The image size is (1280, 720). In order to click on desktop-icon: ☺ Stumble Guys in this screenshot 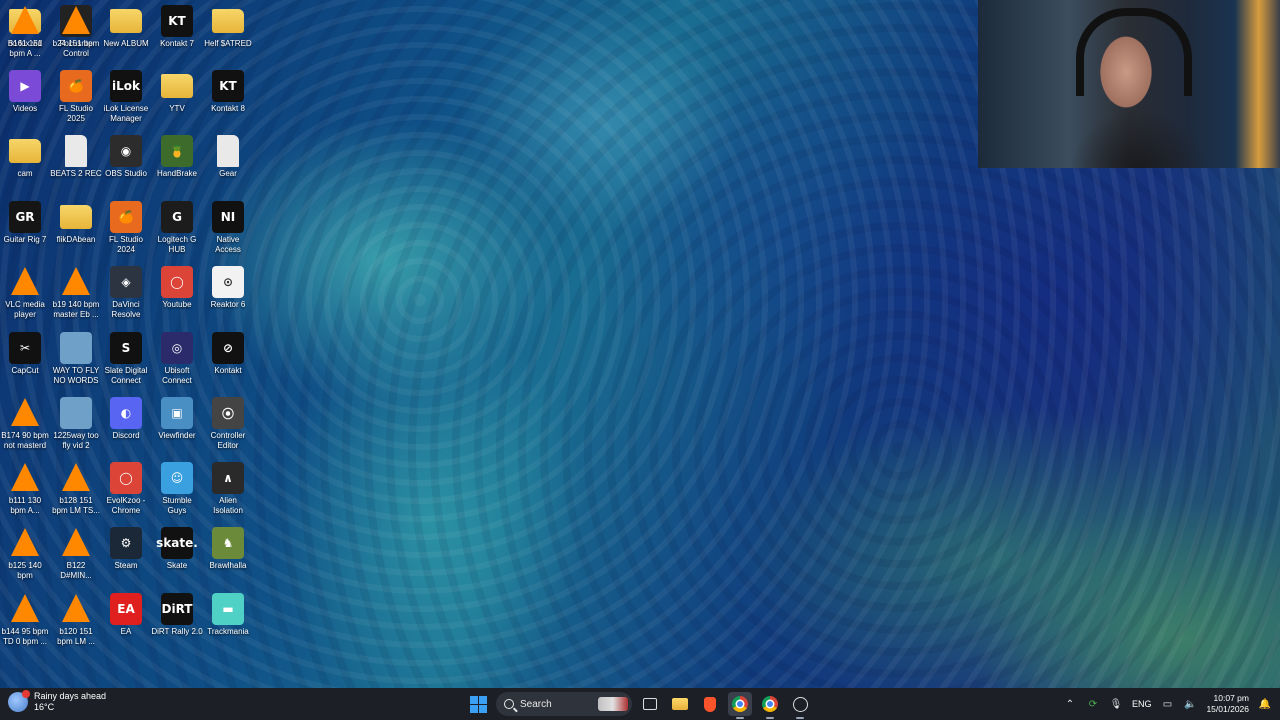, I will do `click(177, 488)`.